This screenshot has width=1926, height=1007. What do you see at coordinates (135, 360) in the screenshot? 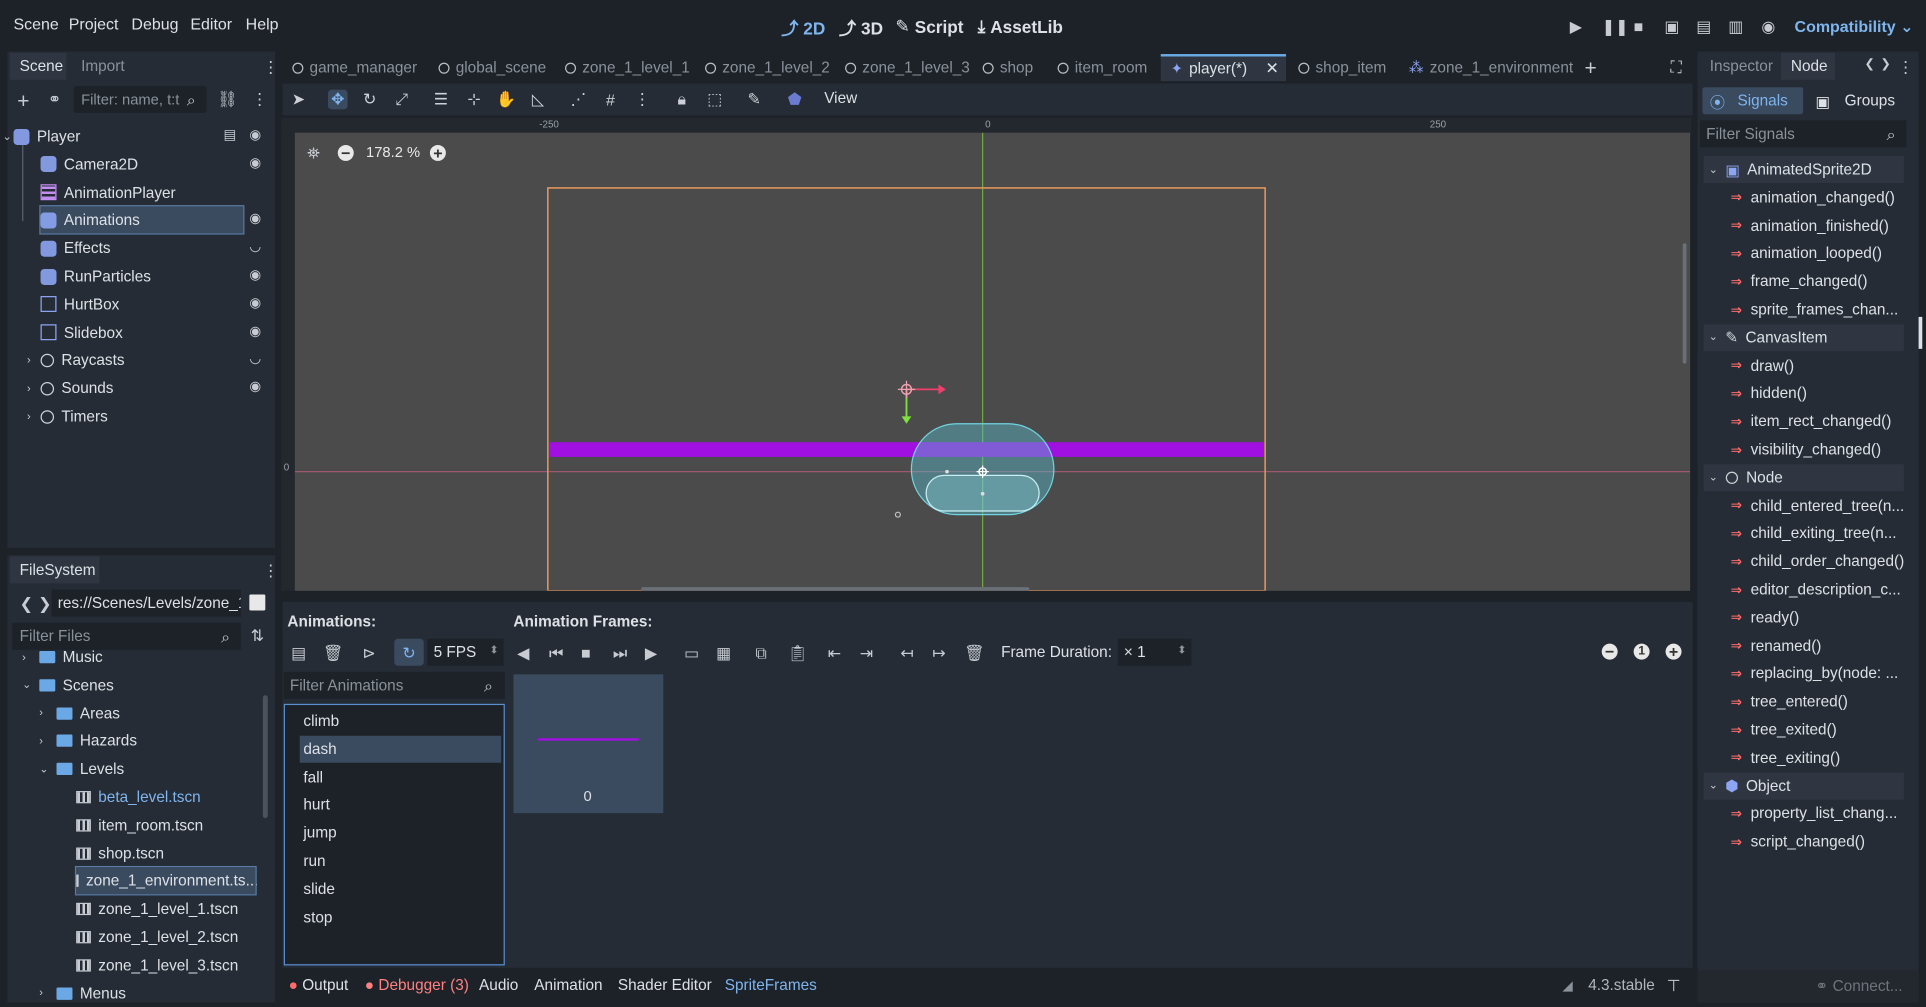
I see `scene-tree-node-raycasts: › Raycasts` at bounding box center [135, 360].